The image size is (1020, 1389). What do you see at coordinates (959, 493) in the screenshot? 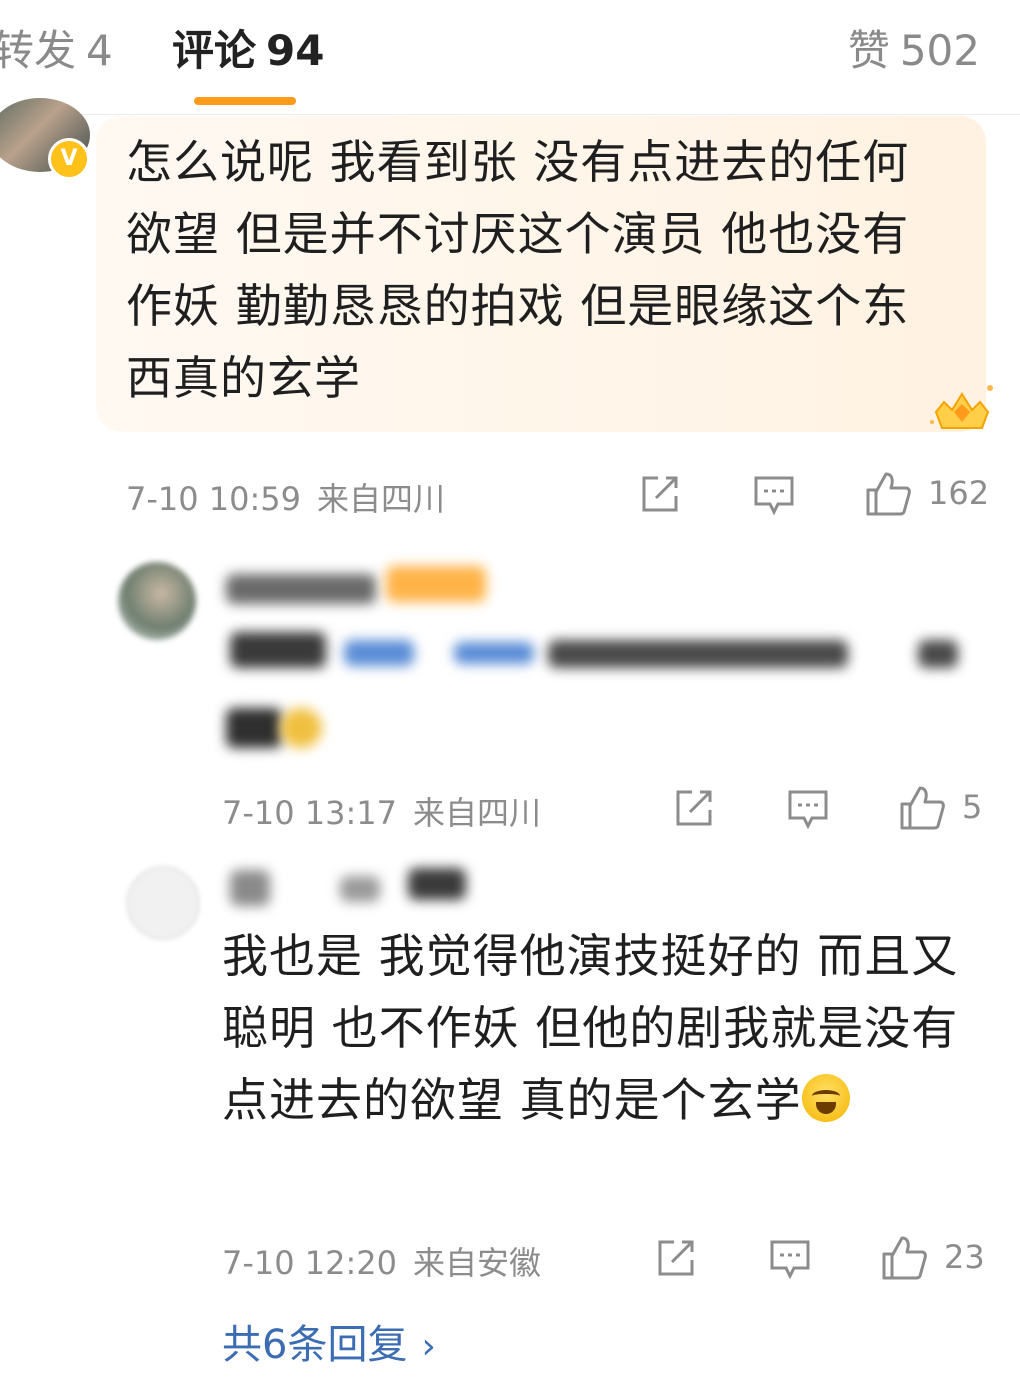
I see `like-count: 162` at bounding box center [959, 493].